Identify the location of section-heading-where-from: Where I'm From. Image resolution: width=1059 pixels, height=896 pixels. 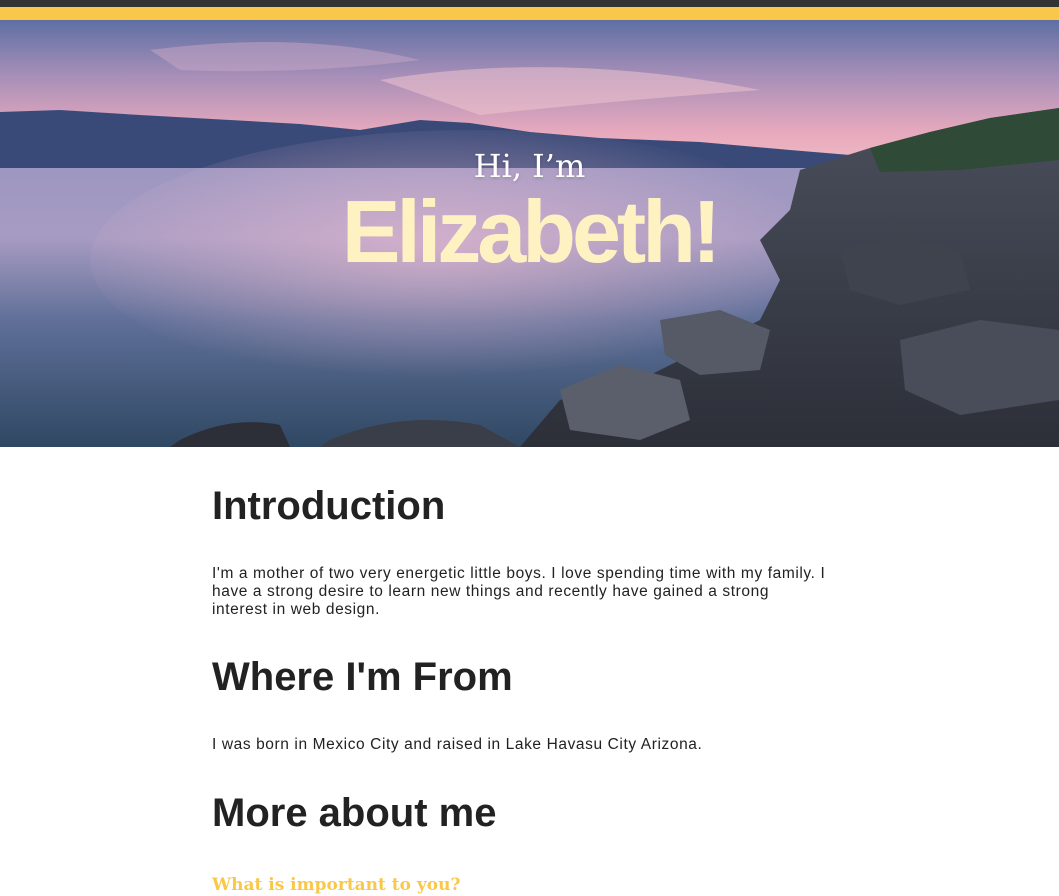
(362, 677).